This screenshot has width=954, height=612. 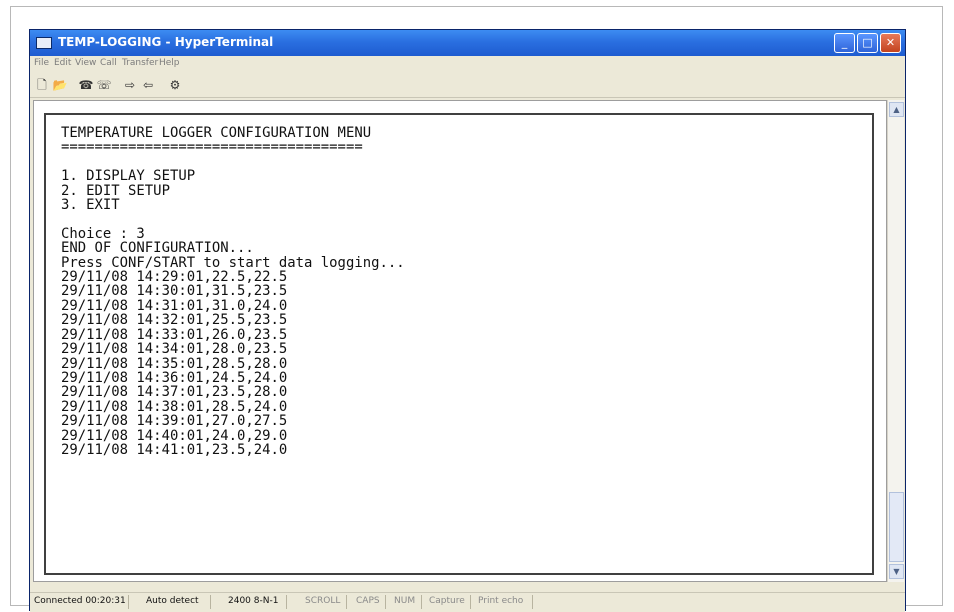 I want to click on close-icon: ✕, so click(x=890, y=42).